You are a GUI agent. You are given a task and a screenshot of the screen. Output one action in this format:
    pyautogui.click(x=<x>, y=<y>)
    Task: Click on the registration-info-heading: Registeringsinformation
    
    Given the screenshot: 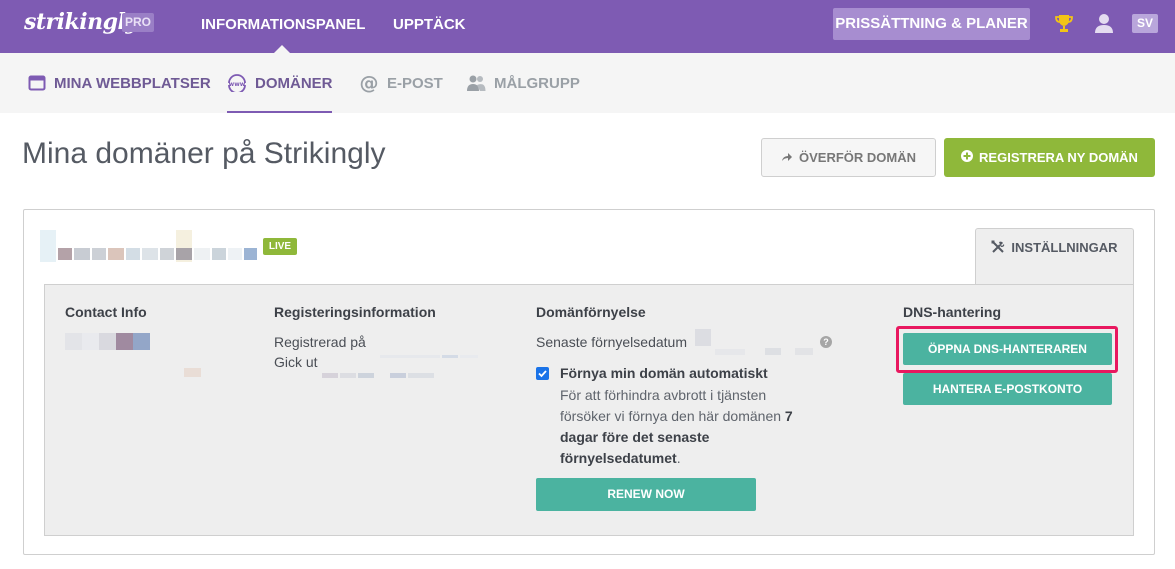 What is the action you would take?
    pyautogui.click(x=355, y=312)
    